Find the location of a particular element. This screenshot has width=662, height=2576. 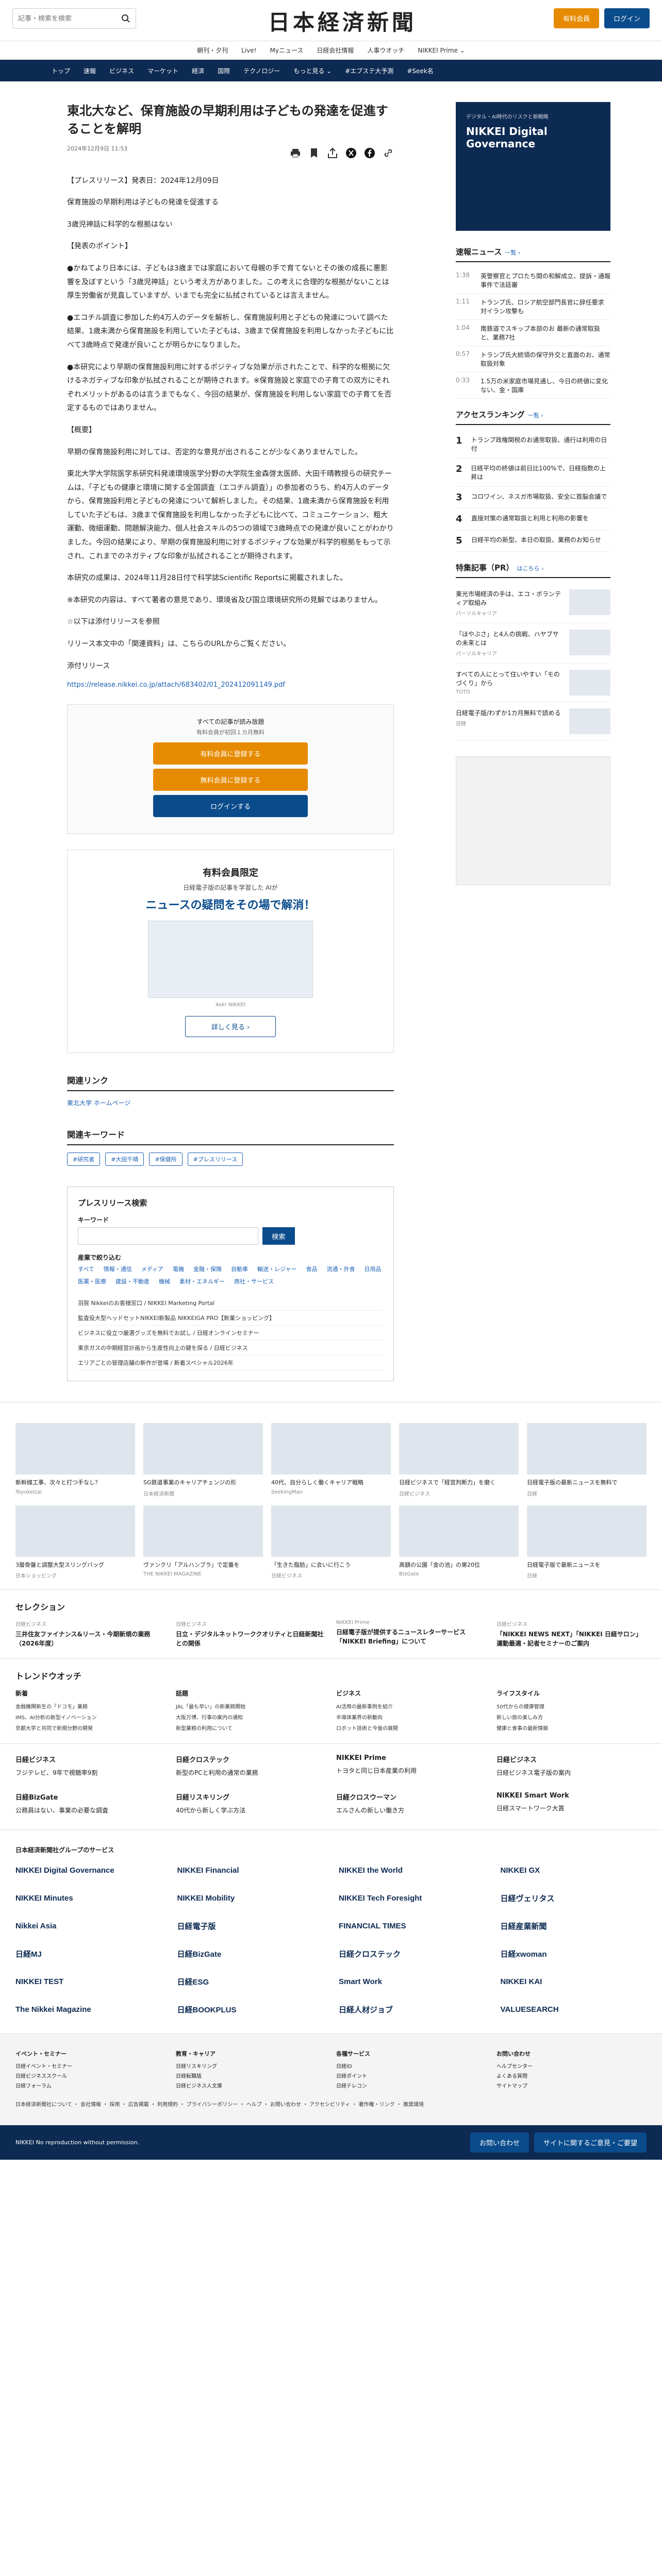

brand-logo: 日経クロステック is located at coordinates (412, 1953).